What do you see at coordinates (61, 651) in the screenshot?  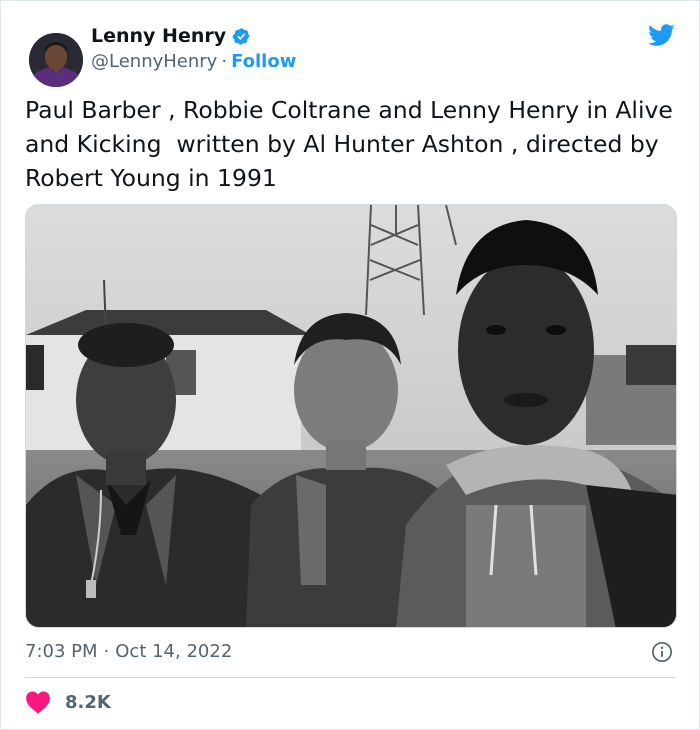 I see `tweet-time: 7:03 PM` at bounding box center [61, 651].